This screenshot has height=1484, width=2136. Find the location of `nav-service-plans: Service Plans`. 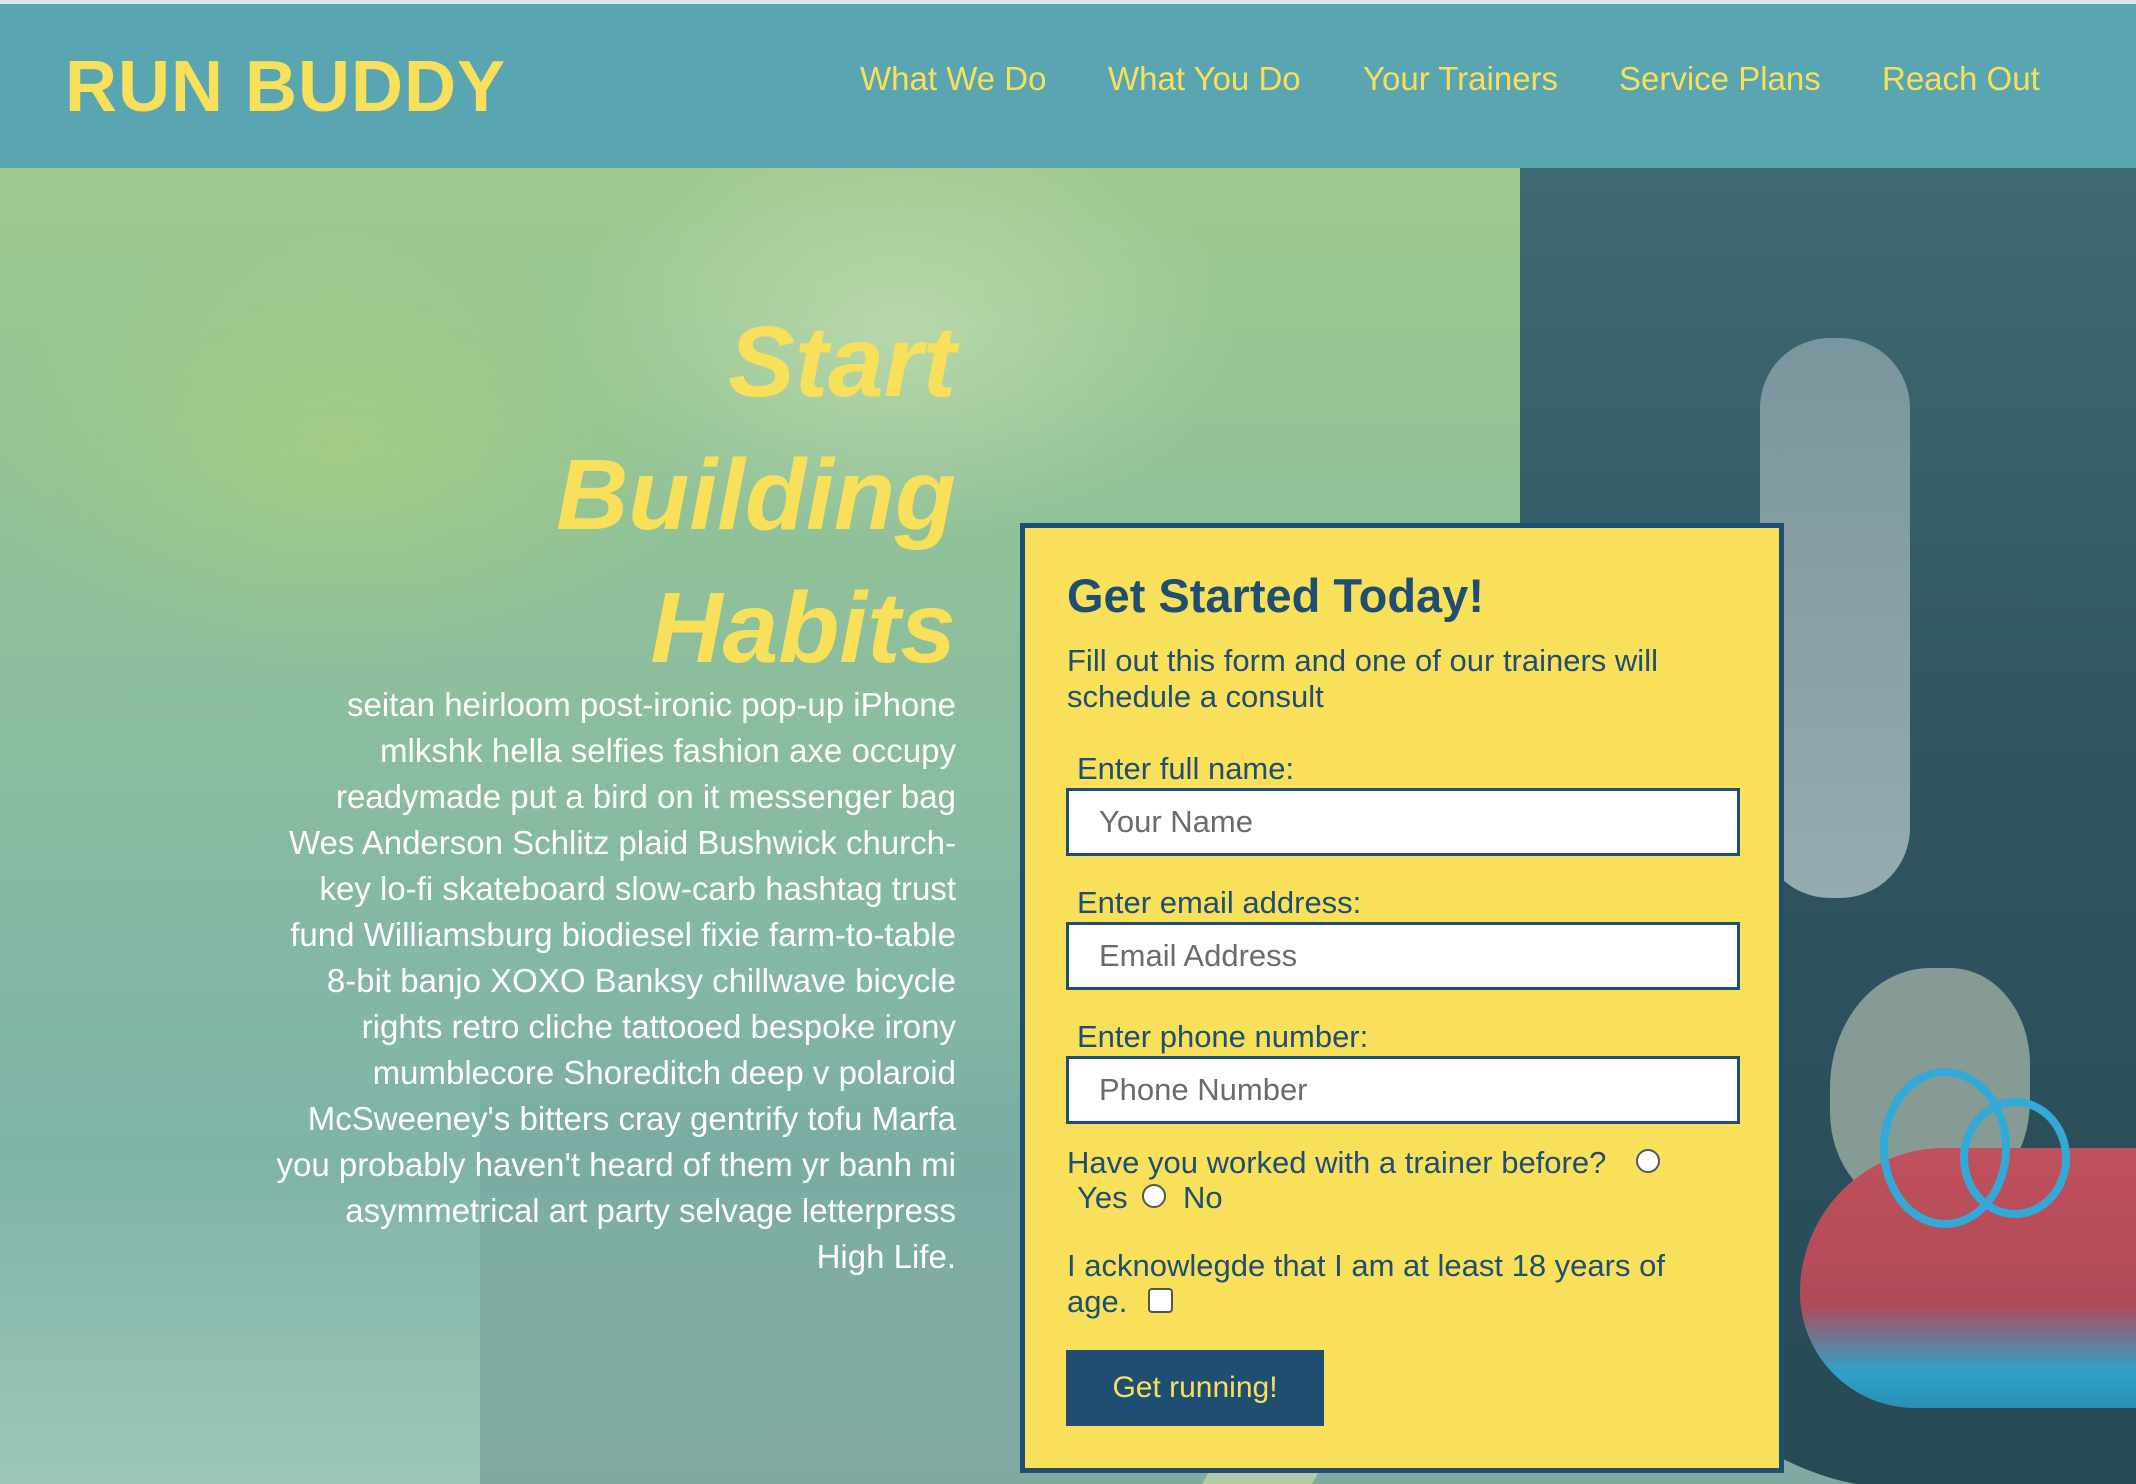

nav-service-plans: Service Plans is located at coordinates (1720, 79).